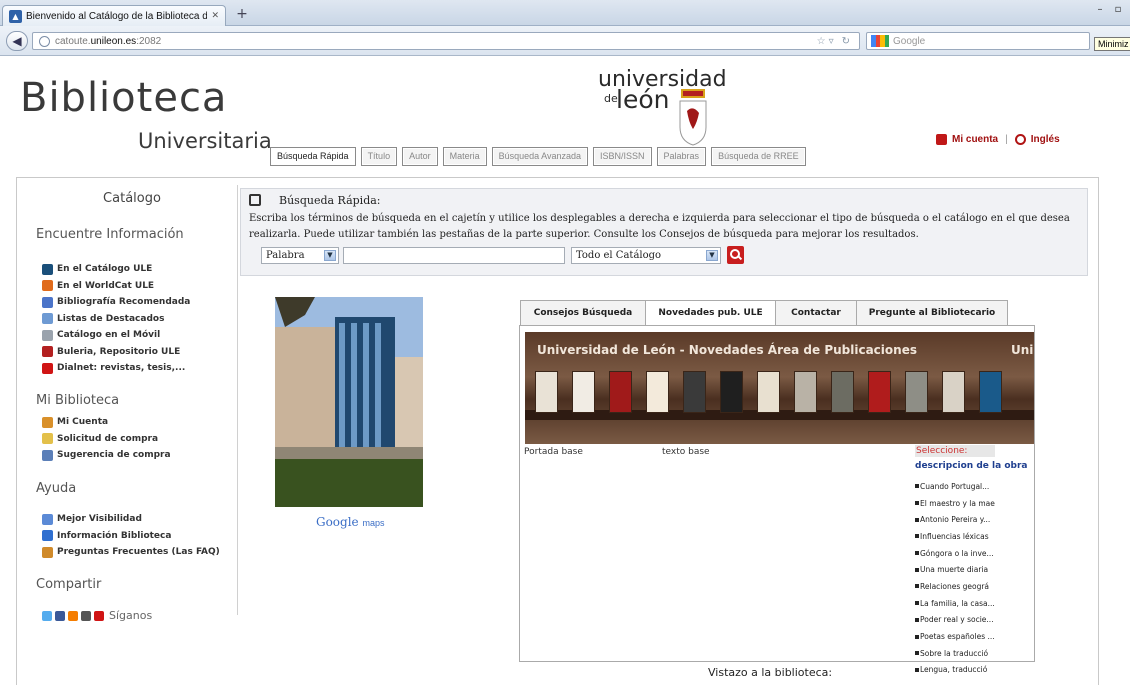 This screenshot has height=685, width=1130. What do you see at coordinates (454, 255) in the screenshot?
I see `search-input` at bounding box center [454, 255].